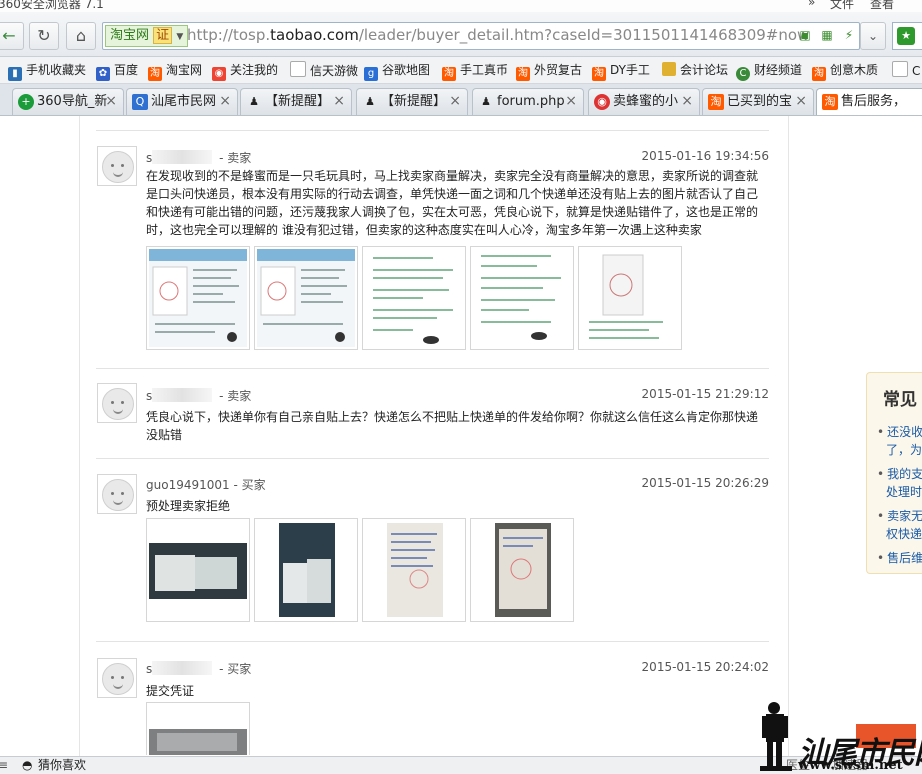 Image resolution: width=922 pixels, height=774 pixels. I want to click on record-time: 2015-01-15 20:24:02, so click(705, 667).